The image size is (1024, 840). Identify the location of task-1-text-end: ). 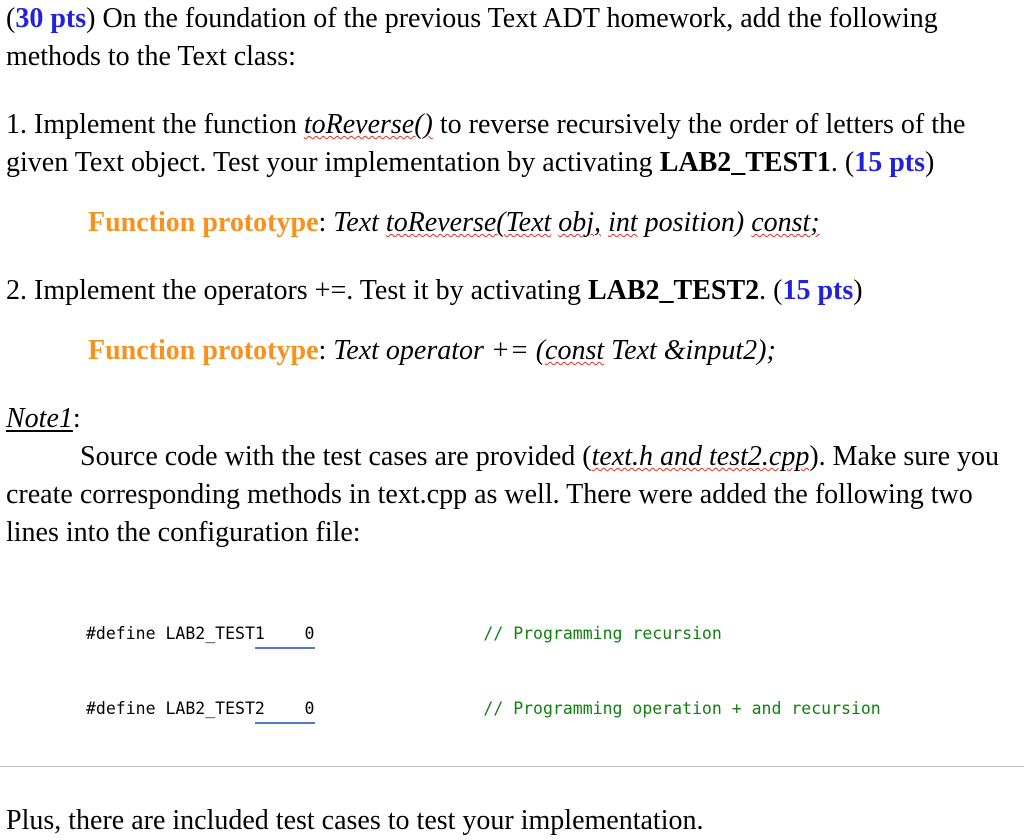
(929, 162).